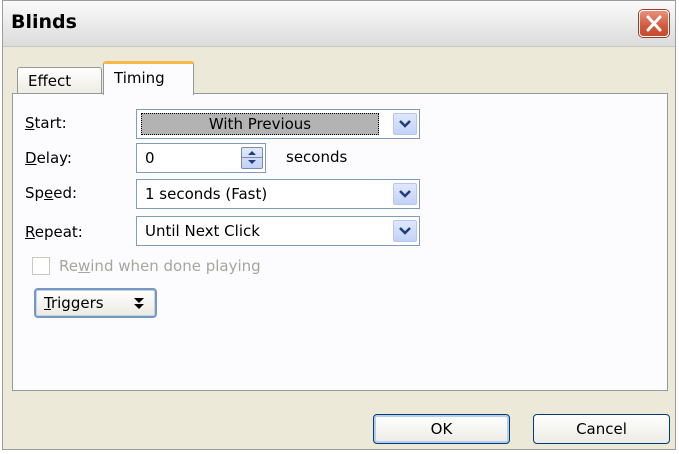  What do you see at coordinates (252, 153) in the screenshot?
I see `spin-up-icon` at bounding box center [252, 153].